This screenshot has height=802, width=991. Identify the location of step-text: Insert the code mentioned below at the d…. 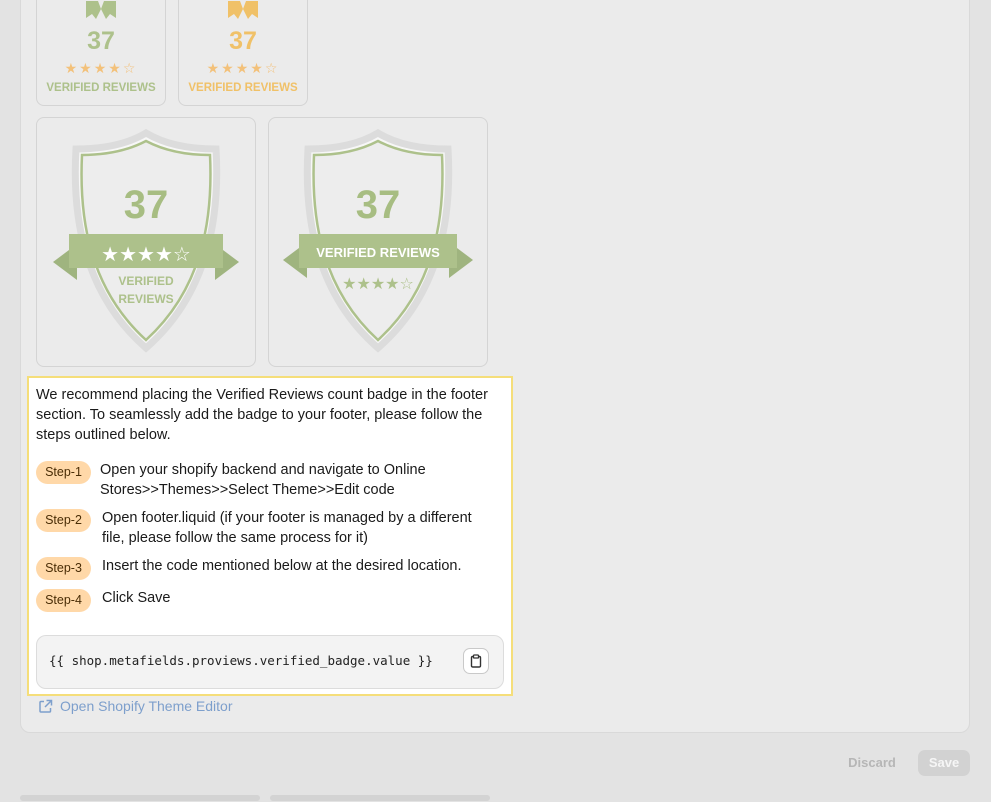
(282, 566).